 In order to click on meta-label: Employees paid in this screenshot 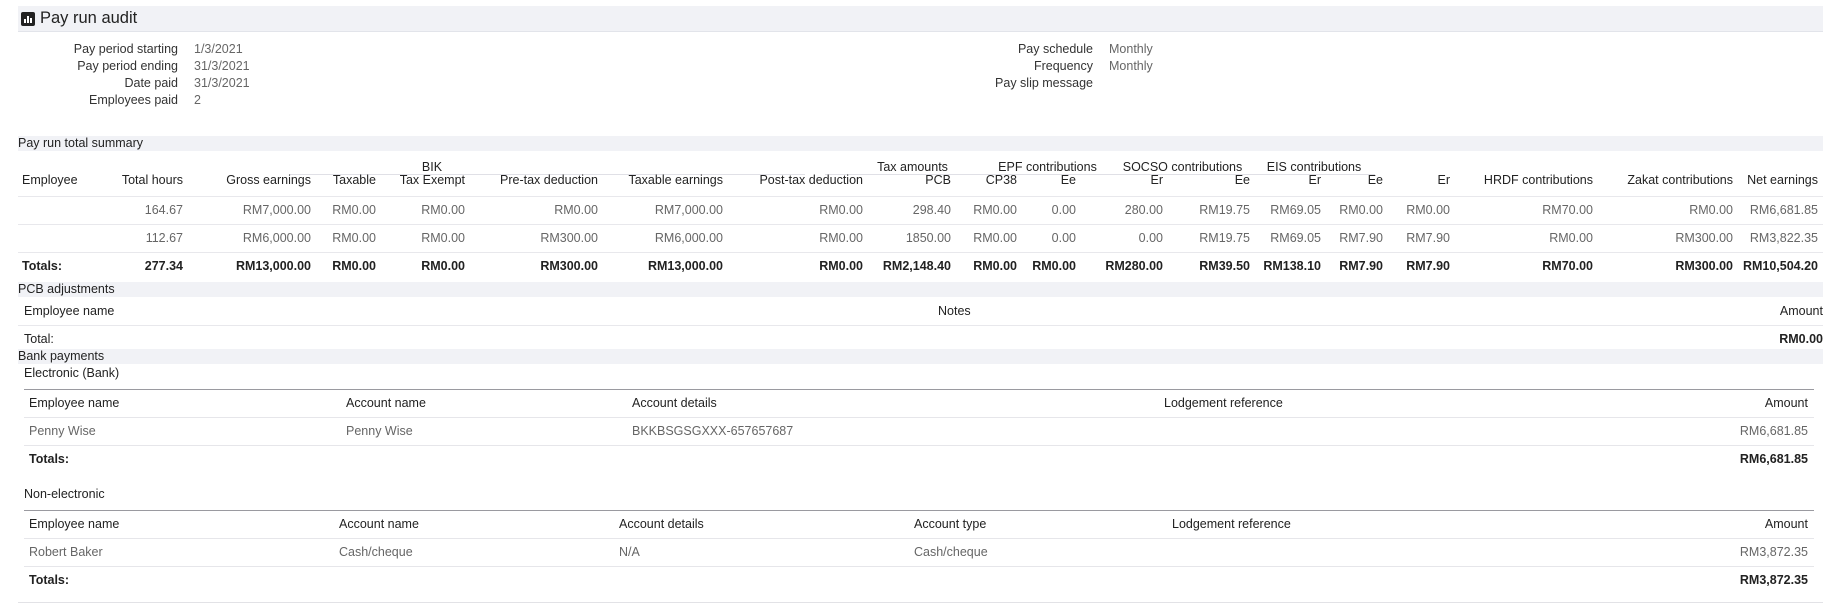, I will do `click(133, 100)`.